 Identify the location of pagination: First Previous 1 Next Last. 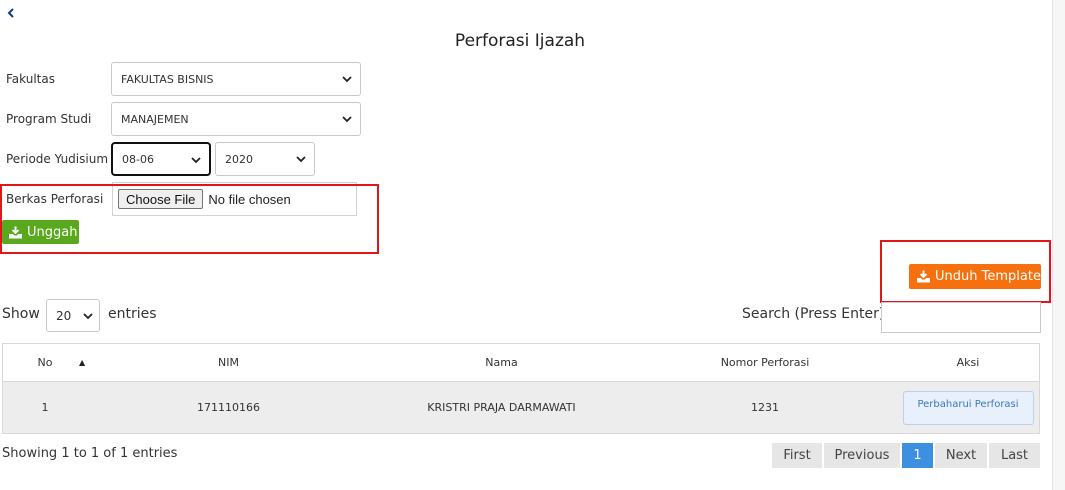
(906, 455).